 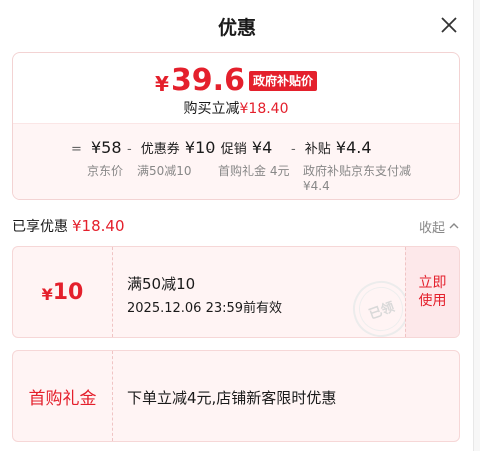 What do you see at coordinates (47, 294) in the screenshot?
I see `coupon-currency: ¥` at bounding box center [47, 294].